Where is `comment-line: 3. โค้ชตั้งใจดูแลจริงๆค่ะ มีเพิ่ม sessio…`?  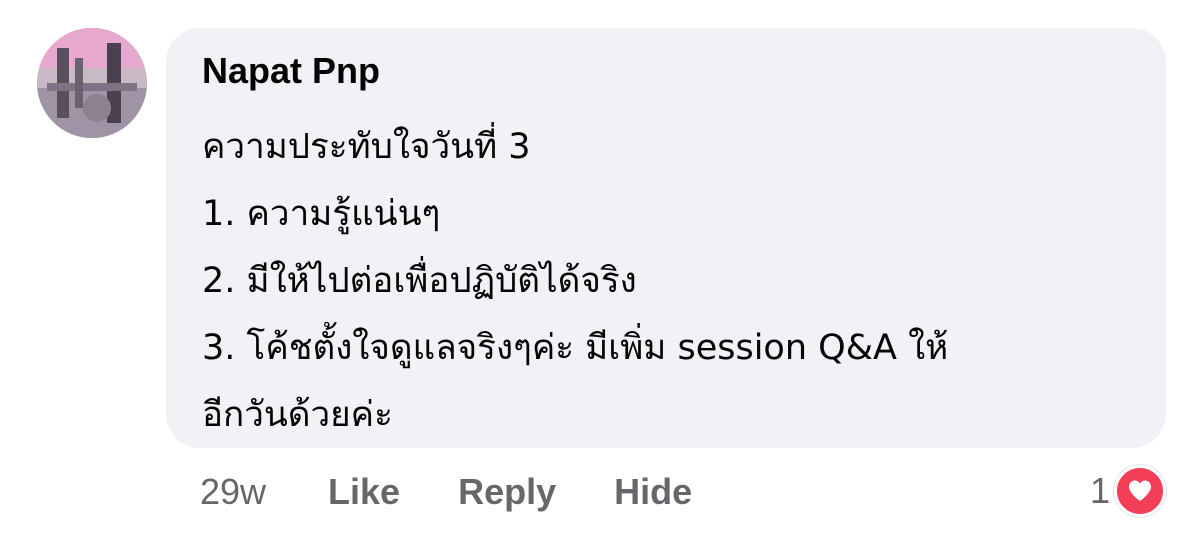
comment-line: 3. โค้ชตั้งใจดูแลจริงๆค่ะ มีเพิ่ม sessio… is located at coordinates (575, 348).